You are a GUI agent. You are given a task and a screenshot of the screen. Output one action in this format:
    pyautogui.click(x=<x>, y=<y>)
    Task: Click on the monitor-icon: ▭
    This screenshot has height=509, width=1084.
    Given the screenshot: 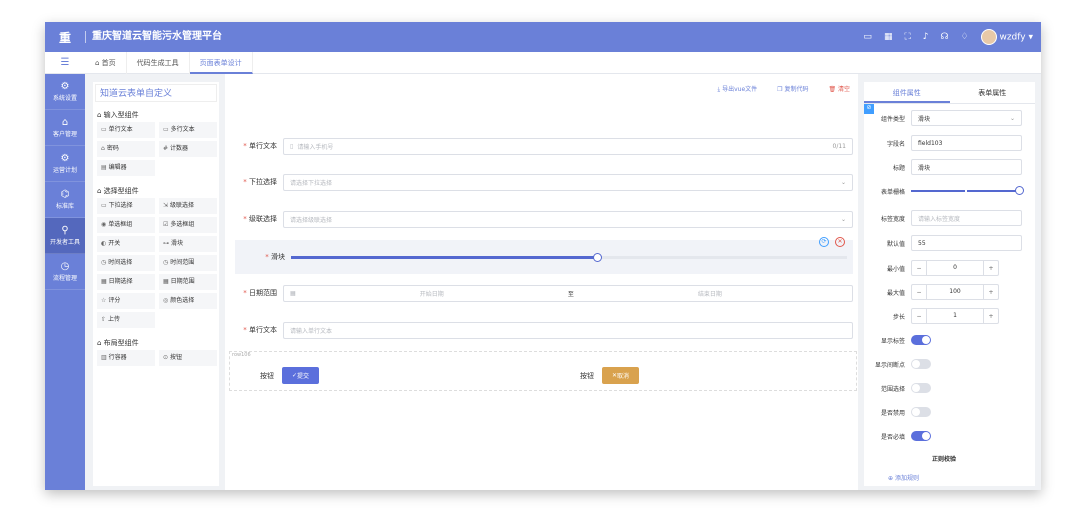 What is the action you would take?
    pyautogui.click(x=867, y=37)
    